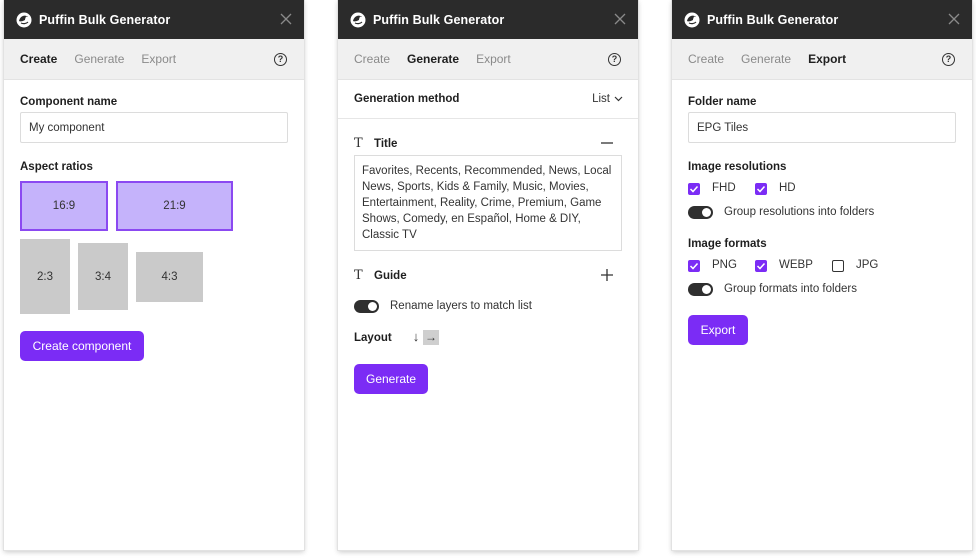  I want to click on png-checkbox, so click(694, 266).